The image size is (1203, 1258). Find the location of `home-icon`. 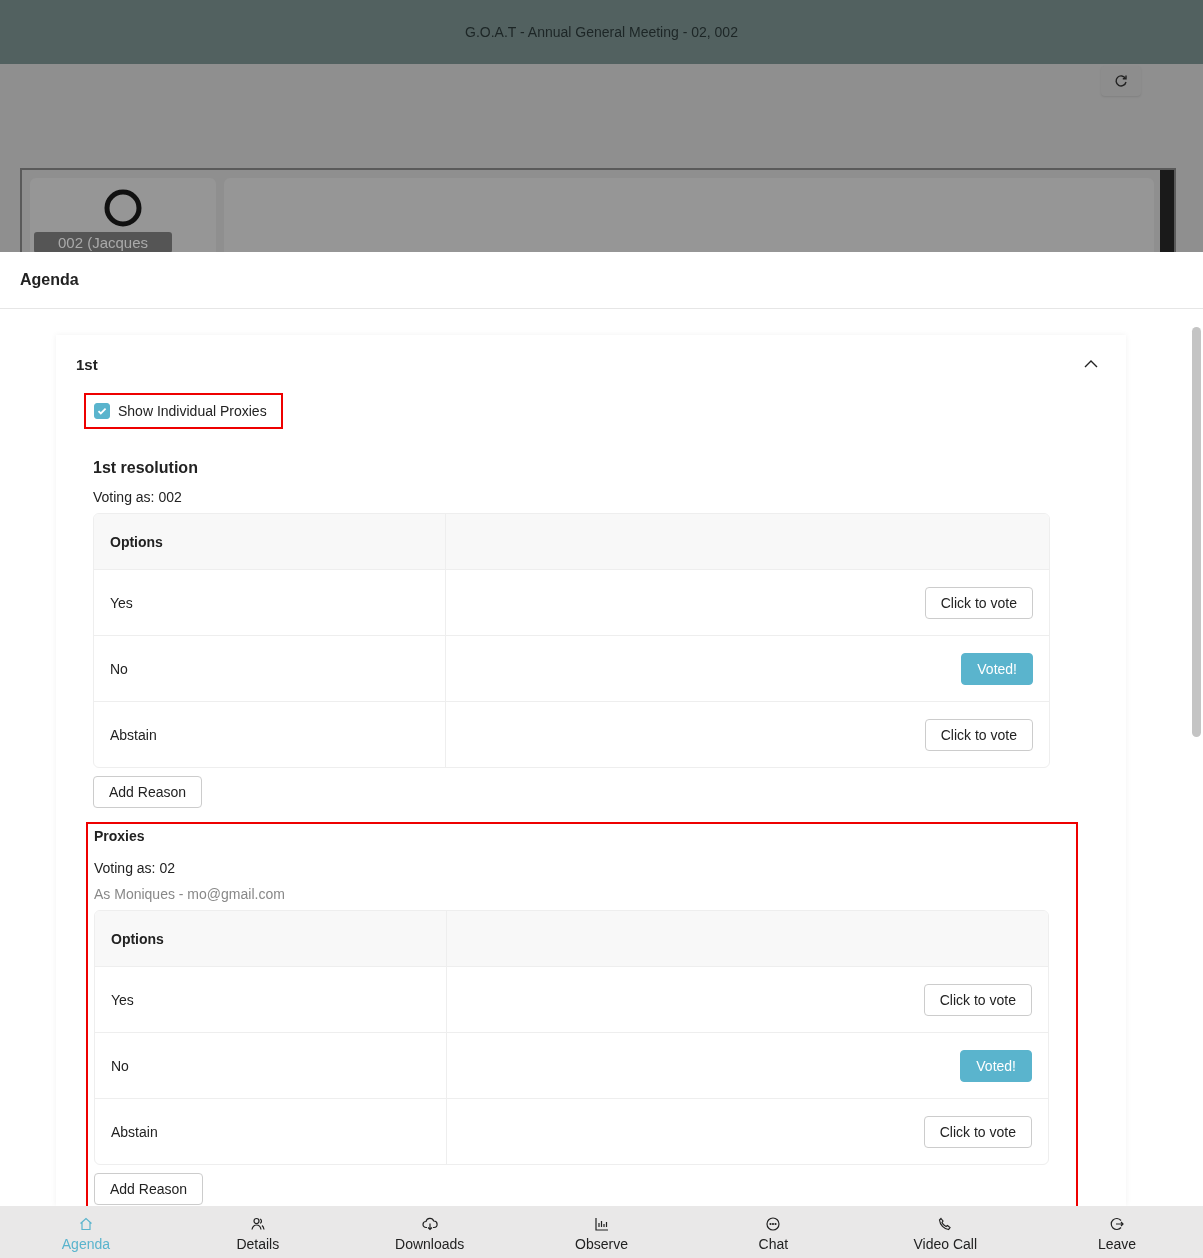

home-icon is located at coordinates (85, 1223).